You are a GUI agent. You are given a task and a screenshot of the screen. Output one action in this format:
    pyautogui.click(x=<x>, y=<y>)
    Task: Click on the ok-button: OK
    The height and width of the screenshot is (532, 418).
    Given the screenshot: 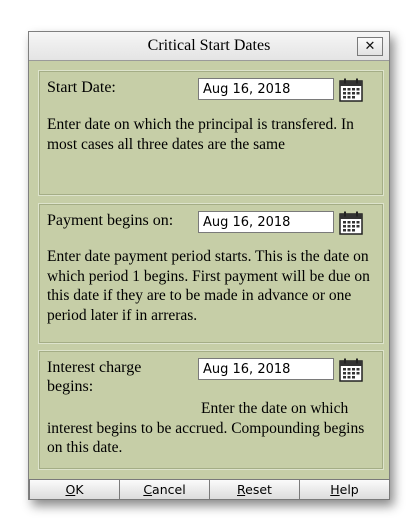 What is the action you would take?
    pyautogui.click(x=74, y=489)
    